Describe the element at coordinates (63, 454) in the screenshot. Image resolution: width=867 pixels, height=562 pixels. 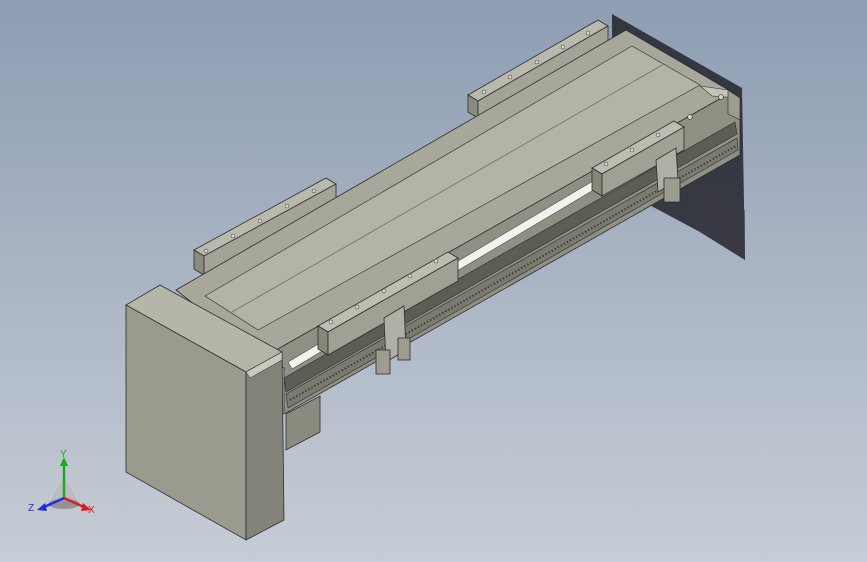
I see `y-axis-label: Y` at that location.